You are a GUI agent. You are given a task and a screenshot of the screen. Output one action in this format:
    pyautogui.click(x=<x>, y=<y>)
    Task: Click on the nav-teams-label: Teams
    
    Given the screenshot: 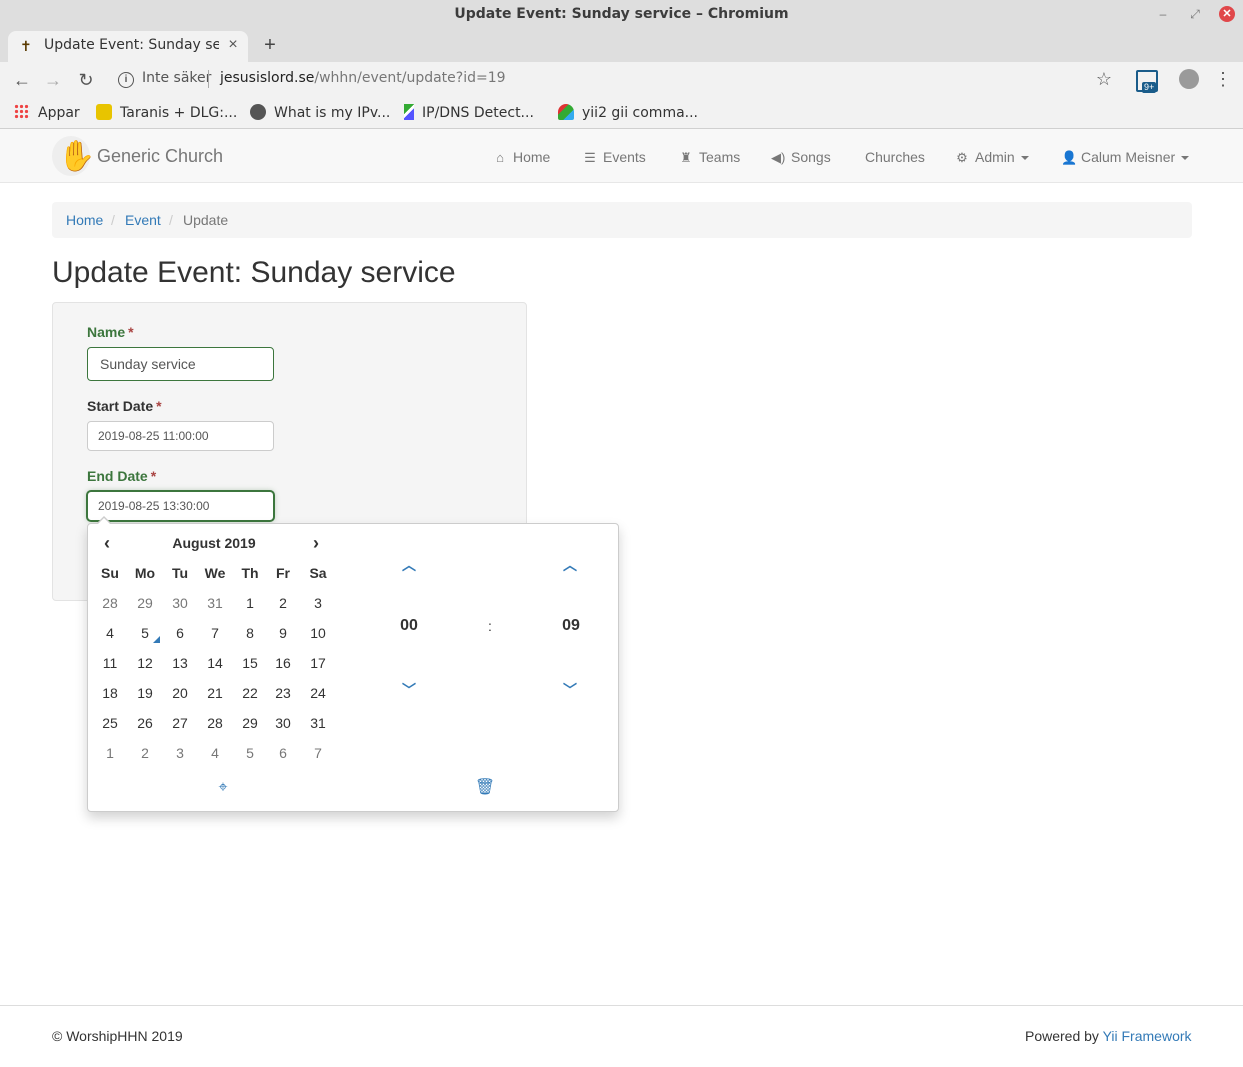 What is the action you would take?
    pyautogui.click(x=720, y=157)
    